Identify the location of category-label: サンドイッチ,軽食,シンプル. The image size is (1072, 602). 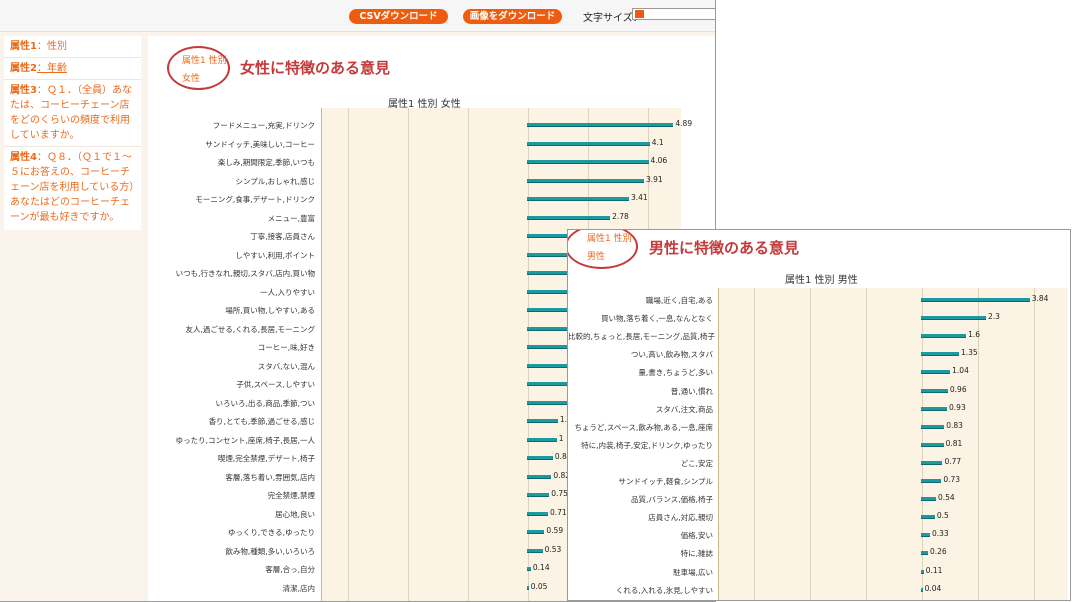
(665, 481).